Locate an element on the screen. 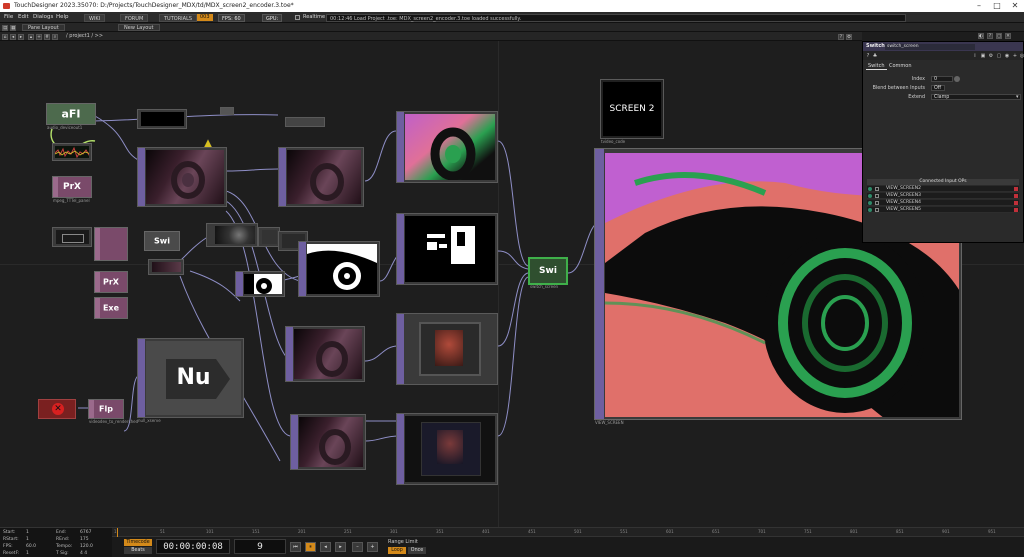  index-field: 0 is located at coordinates (942, 79).